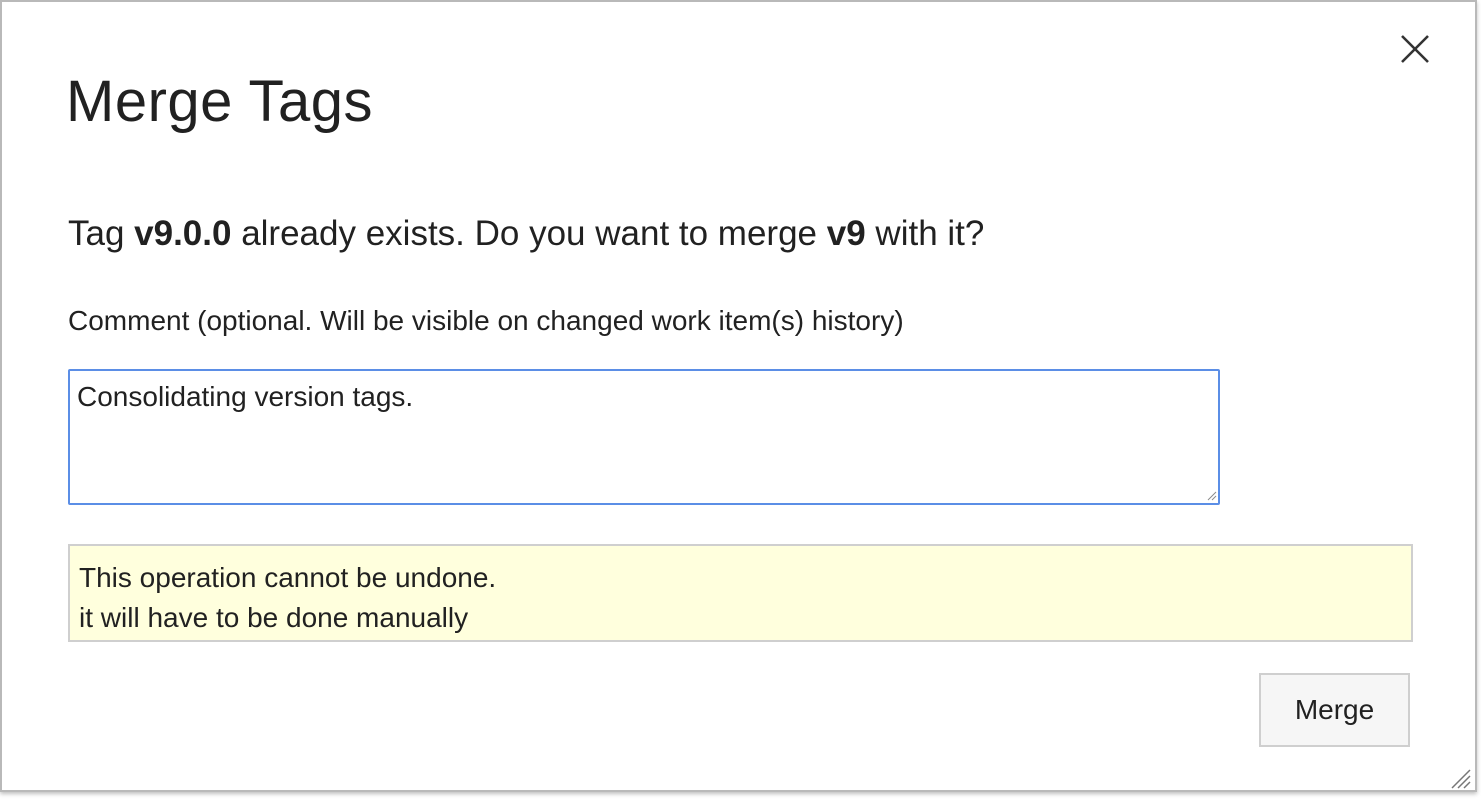 This screenshot has height=800, width=1481. I want to click on textarea-resize-grip-icon, so click(1211, 495).